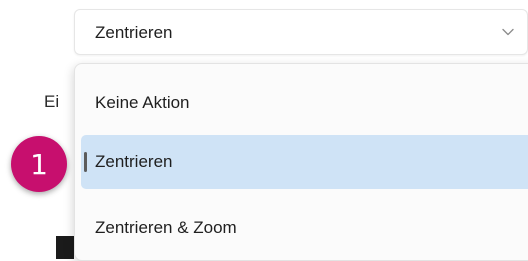 Image resolution: width=528 pixels, height=261 pixels. I want to click on background-partial-label: Ei, so click(52, 101).